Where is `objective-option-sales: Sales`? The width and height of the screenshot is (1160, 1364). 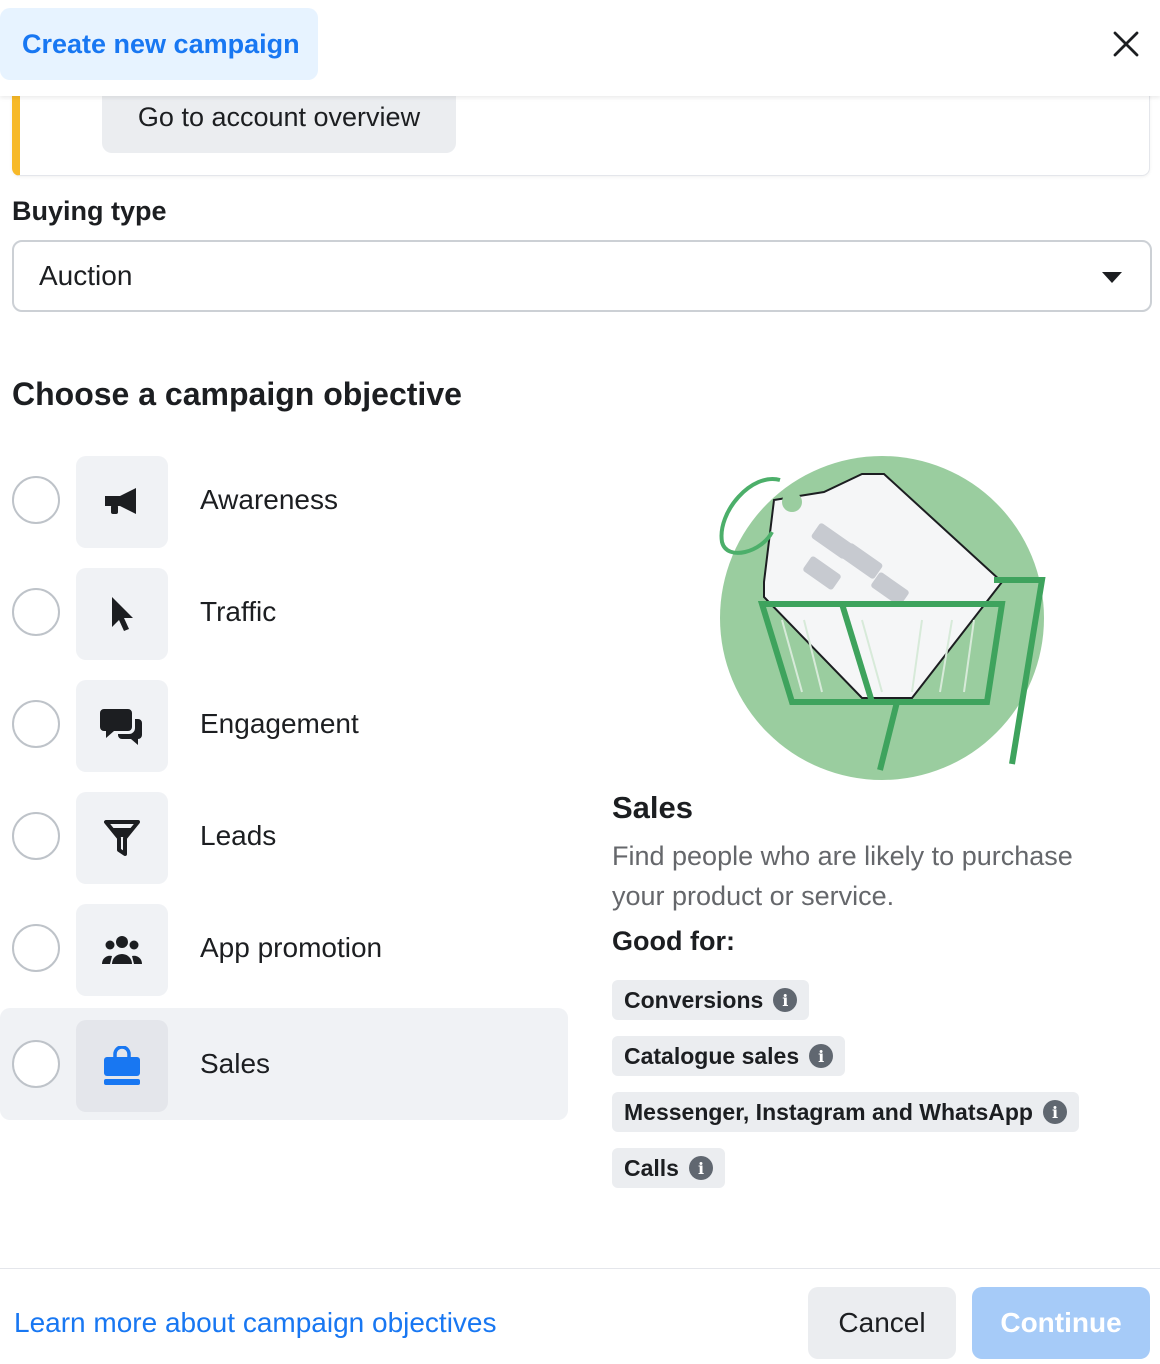
objective-option-sales: Sales is located at coordinates (284, 1064).